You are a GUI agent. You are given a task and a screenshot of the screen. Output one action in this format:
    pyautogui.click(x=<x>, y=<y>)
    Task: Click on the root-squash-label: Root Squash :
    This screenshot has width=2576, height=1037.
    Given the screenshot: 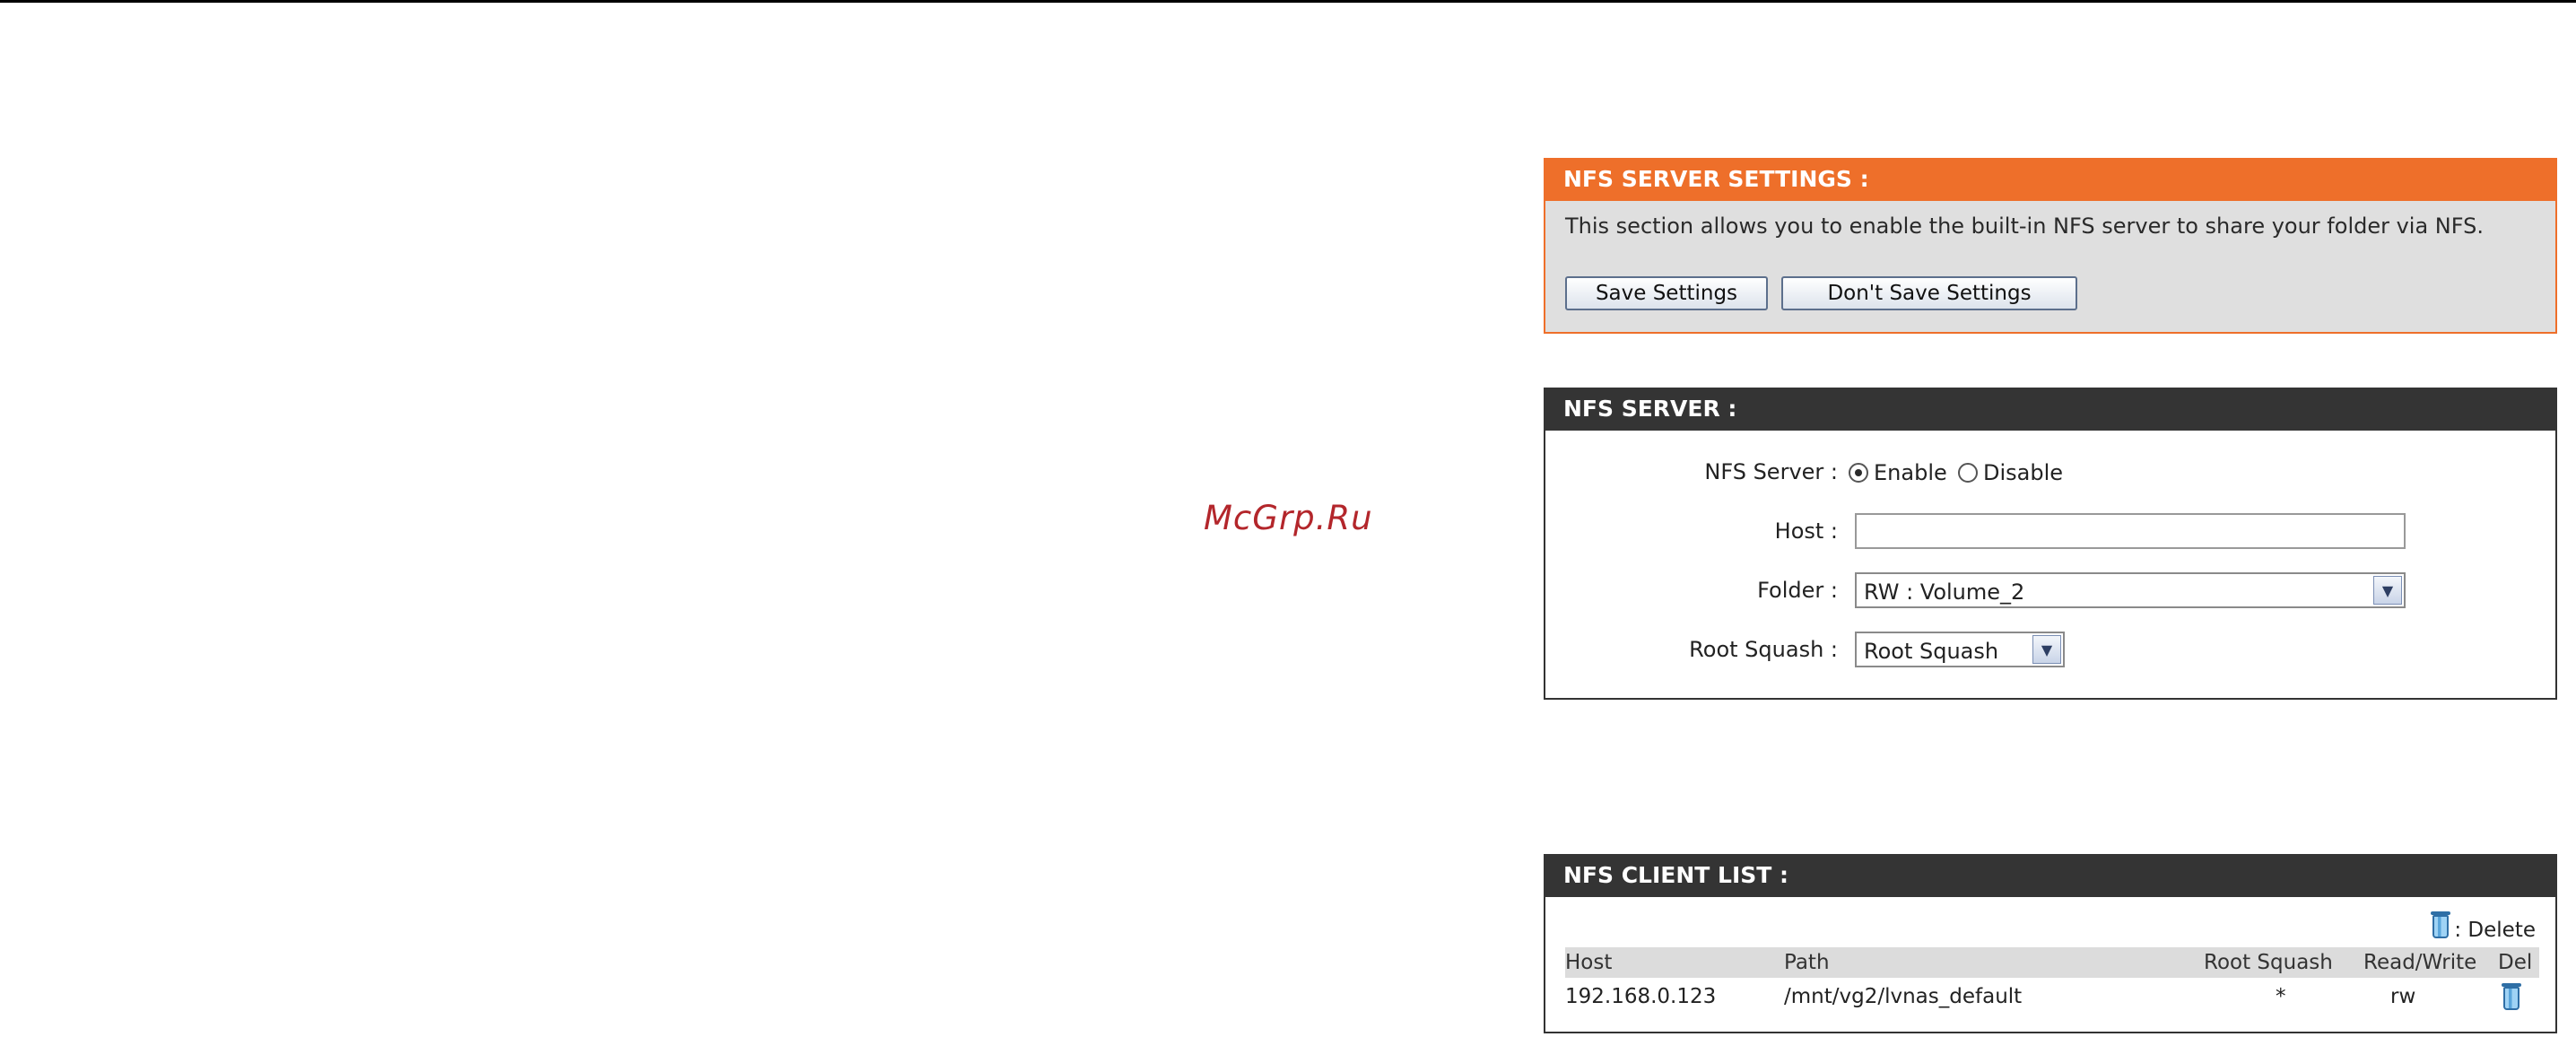 What is the action you would take?
    pyautogui.click(x=1763, y=649)
    